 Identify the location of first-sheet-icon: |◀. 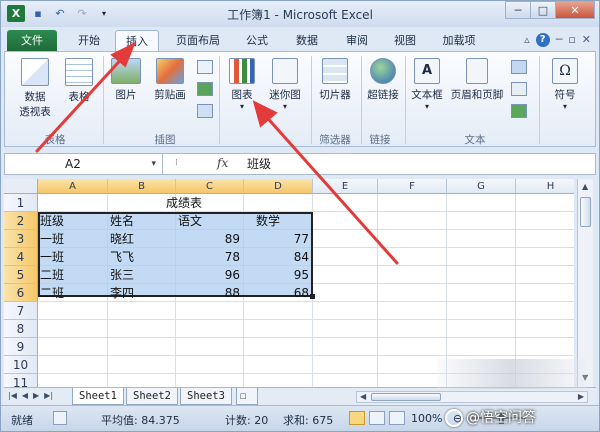
(12, 395).